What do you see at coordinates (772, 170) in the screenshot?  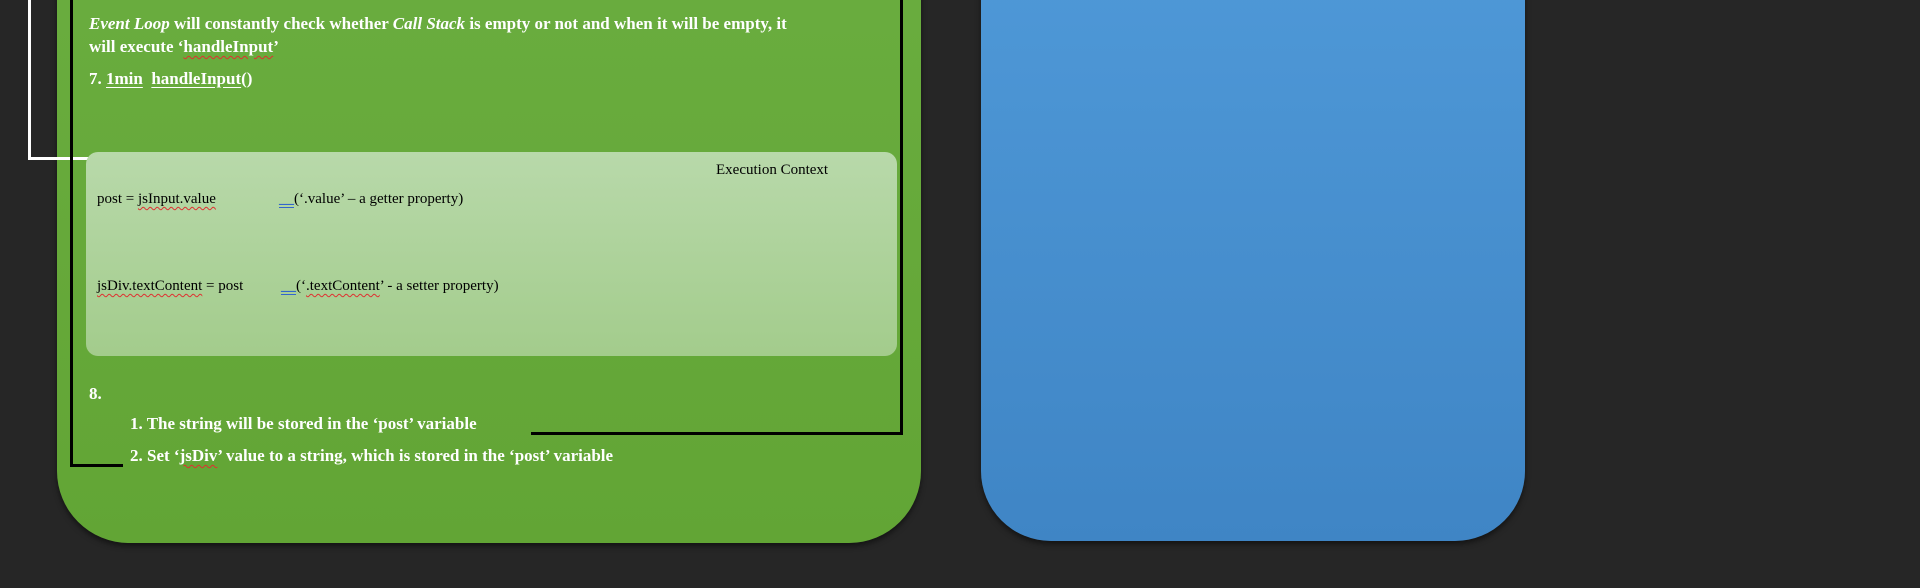 I see `execution-context-title: Execution Context` at bounding box center [772, 170].